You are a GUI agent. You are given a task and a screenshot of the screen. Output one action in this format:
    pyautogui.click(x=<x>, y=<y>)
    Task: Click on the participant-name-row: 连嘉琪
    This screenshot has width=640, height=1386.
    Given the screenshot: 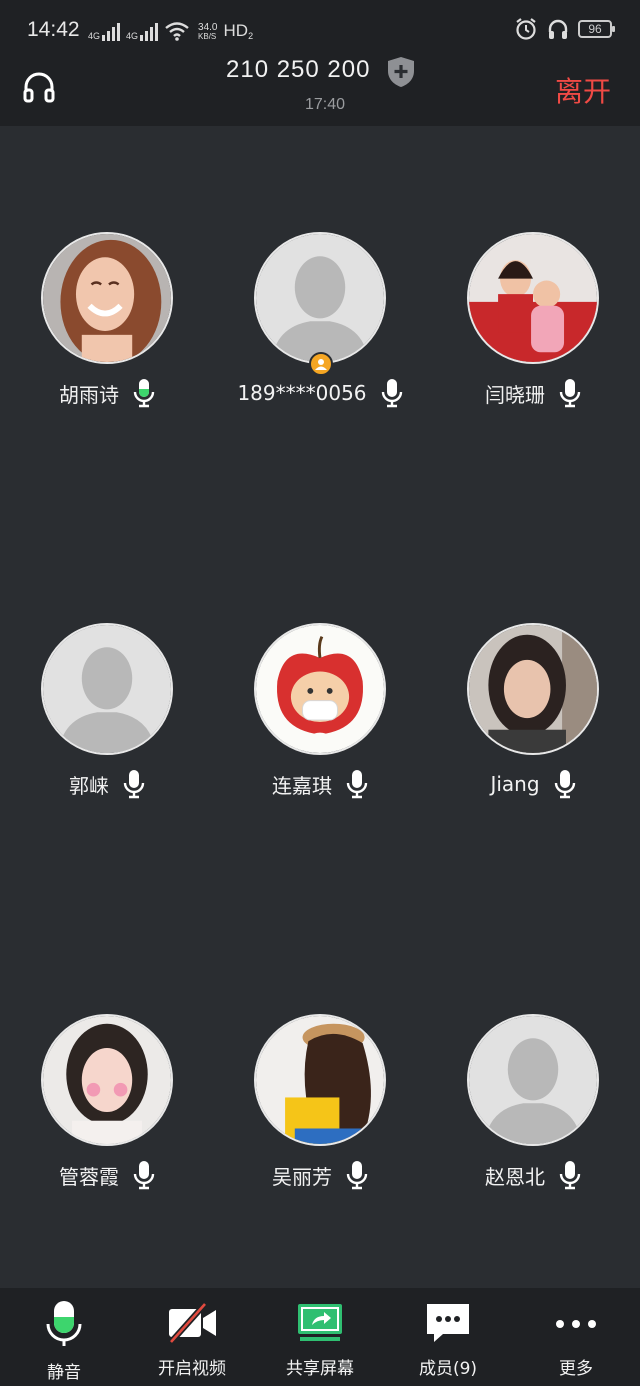 What is the action you would take?
    pyautogui.click(x=320, y=784)
    